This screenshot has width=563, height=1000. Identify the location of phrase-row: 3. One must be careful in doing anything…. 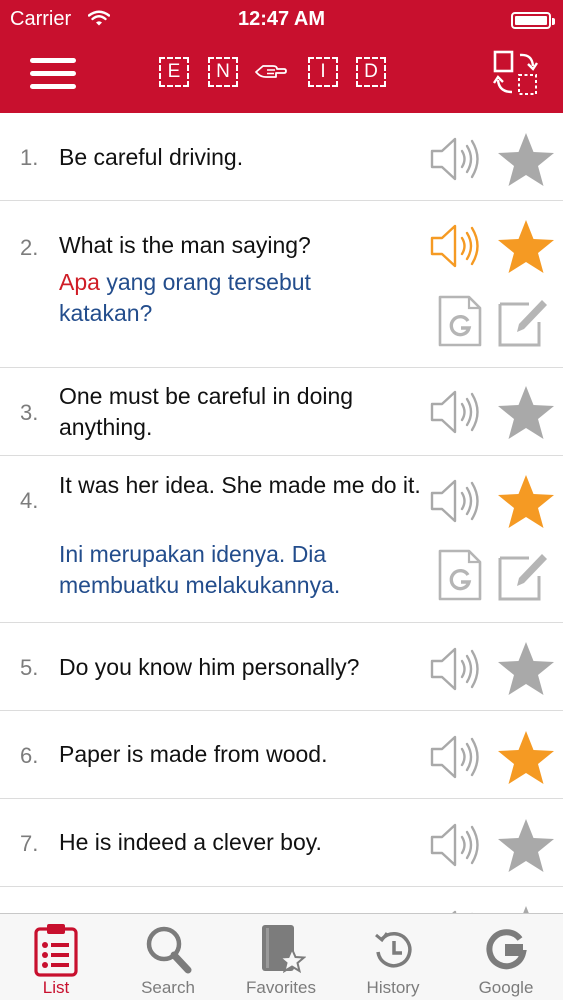
(281, 412).